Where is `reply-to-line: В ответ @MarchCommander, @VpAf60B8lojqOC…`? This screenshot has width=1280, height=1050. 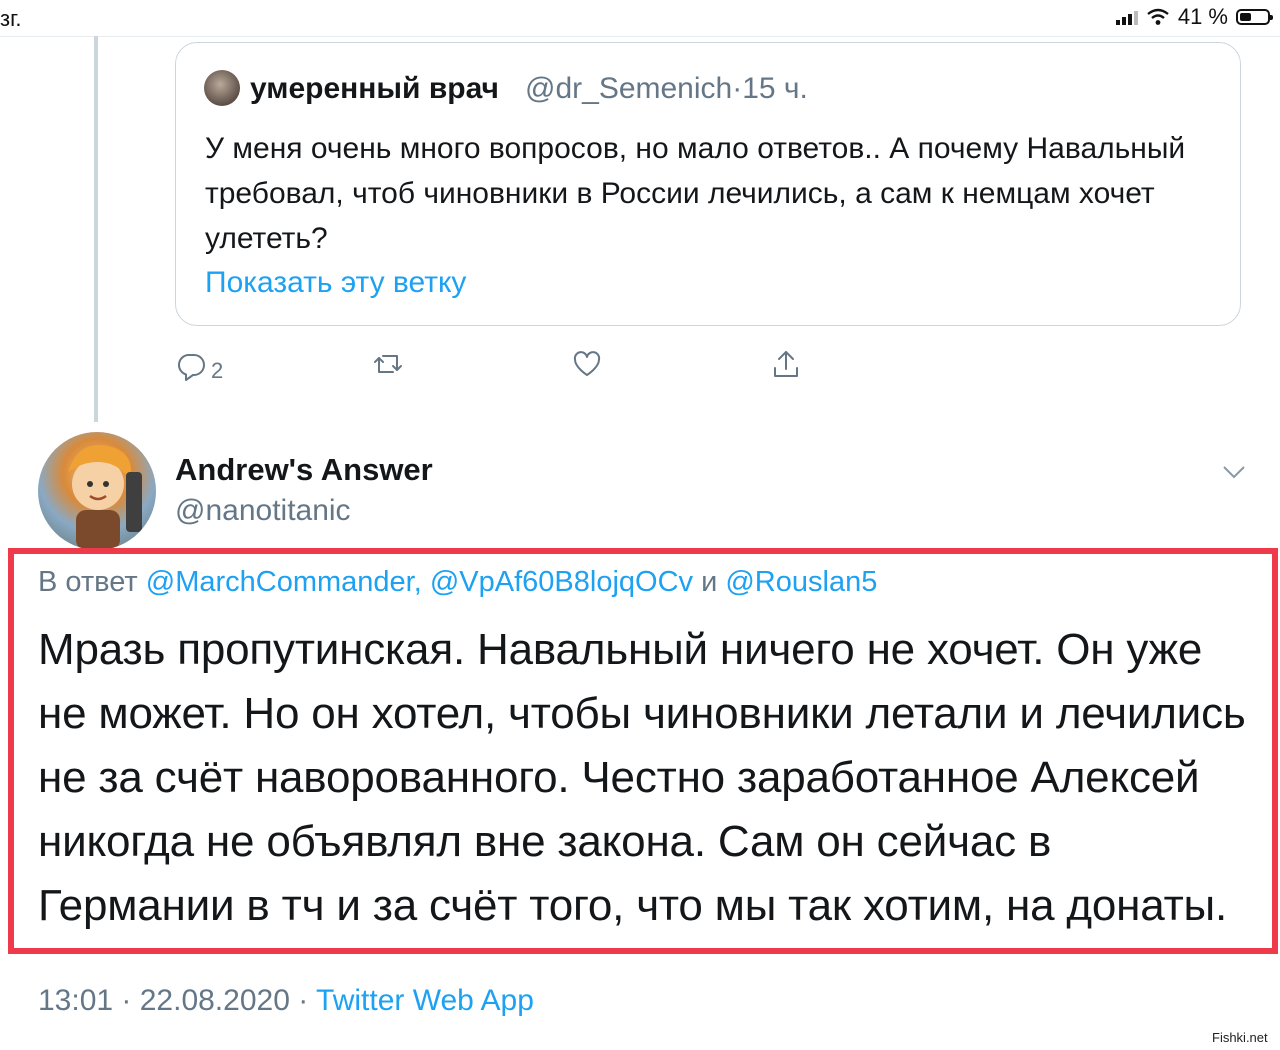
reply-to-line: В ответ @MarchCommander, @VpAf60B8lojqOC… is located at coordinates (457, 582).